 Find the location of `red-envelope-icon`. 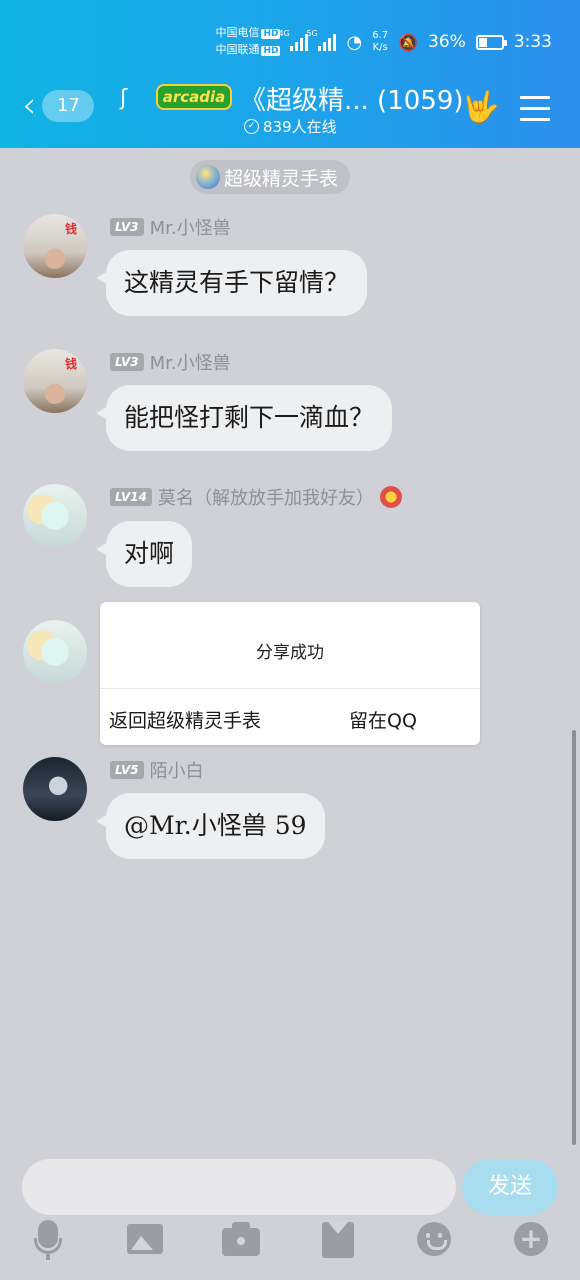

red-envelope-icon is located at coordinates (340, 1240).